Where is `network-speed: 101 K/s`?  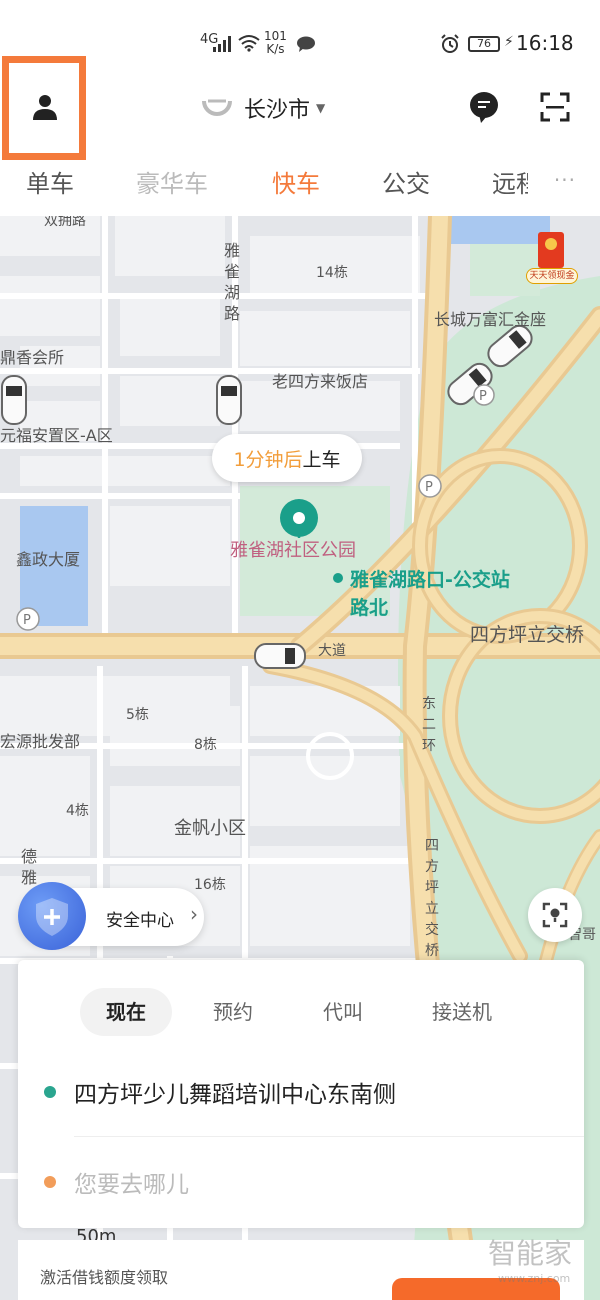 network-speed: 101 K/s is located at coordinates (275, 43).